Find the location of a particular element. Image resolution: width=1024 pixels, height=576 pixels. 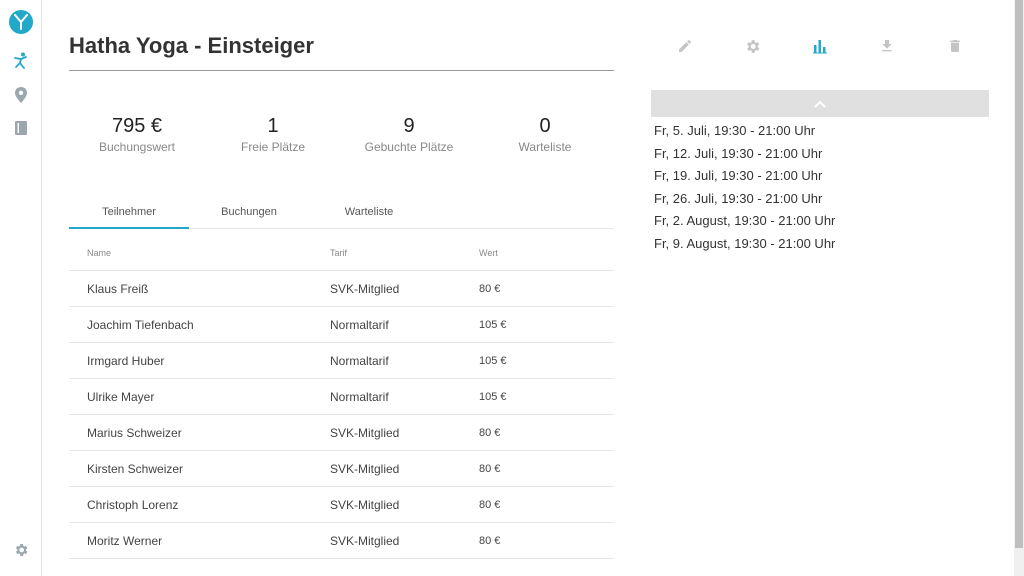

cell-name: Marius Schweizer is located at coordinates (134, 432).